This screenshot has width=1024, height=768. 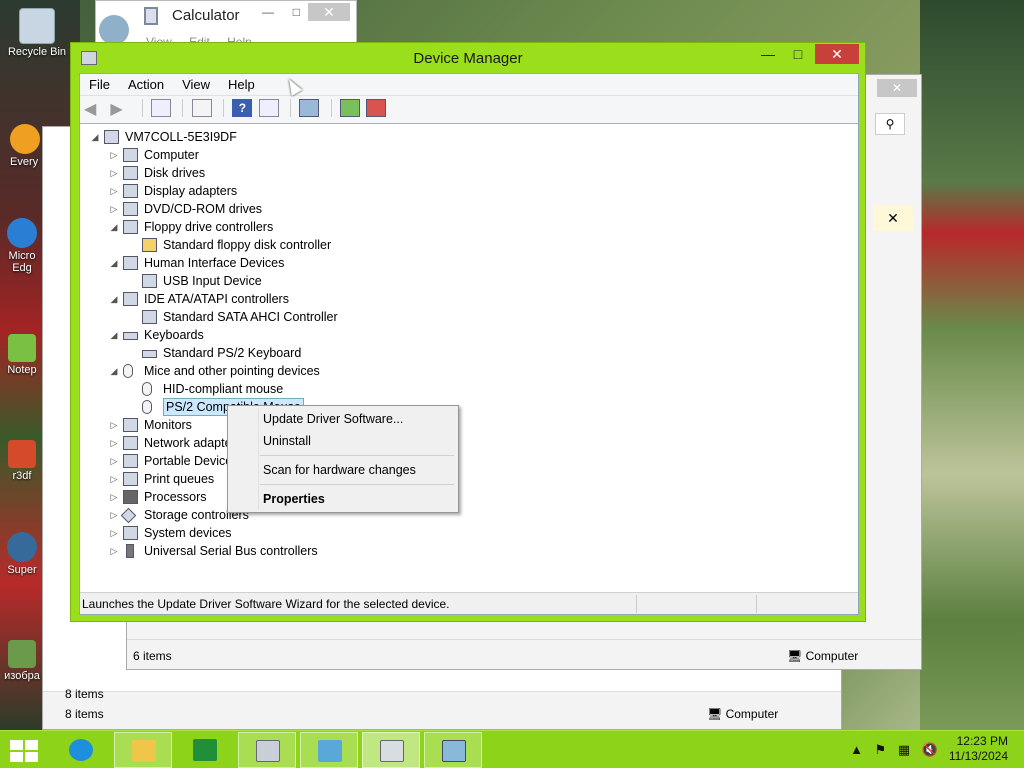 I want to click on desktop-icon-edge: Micro Edg, so click(x=22, y=246).